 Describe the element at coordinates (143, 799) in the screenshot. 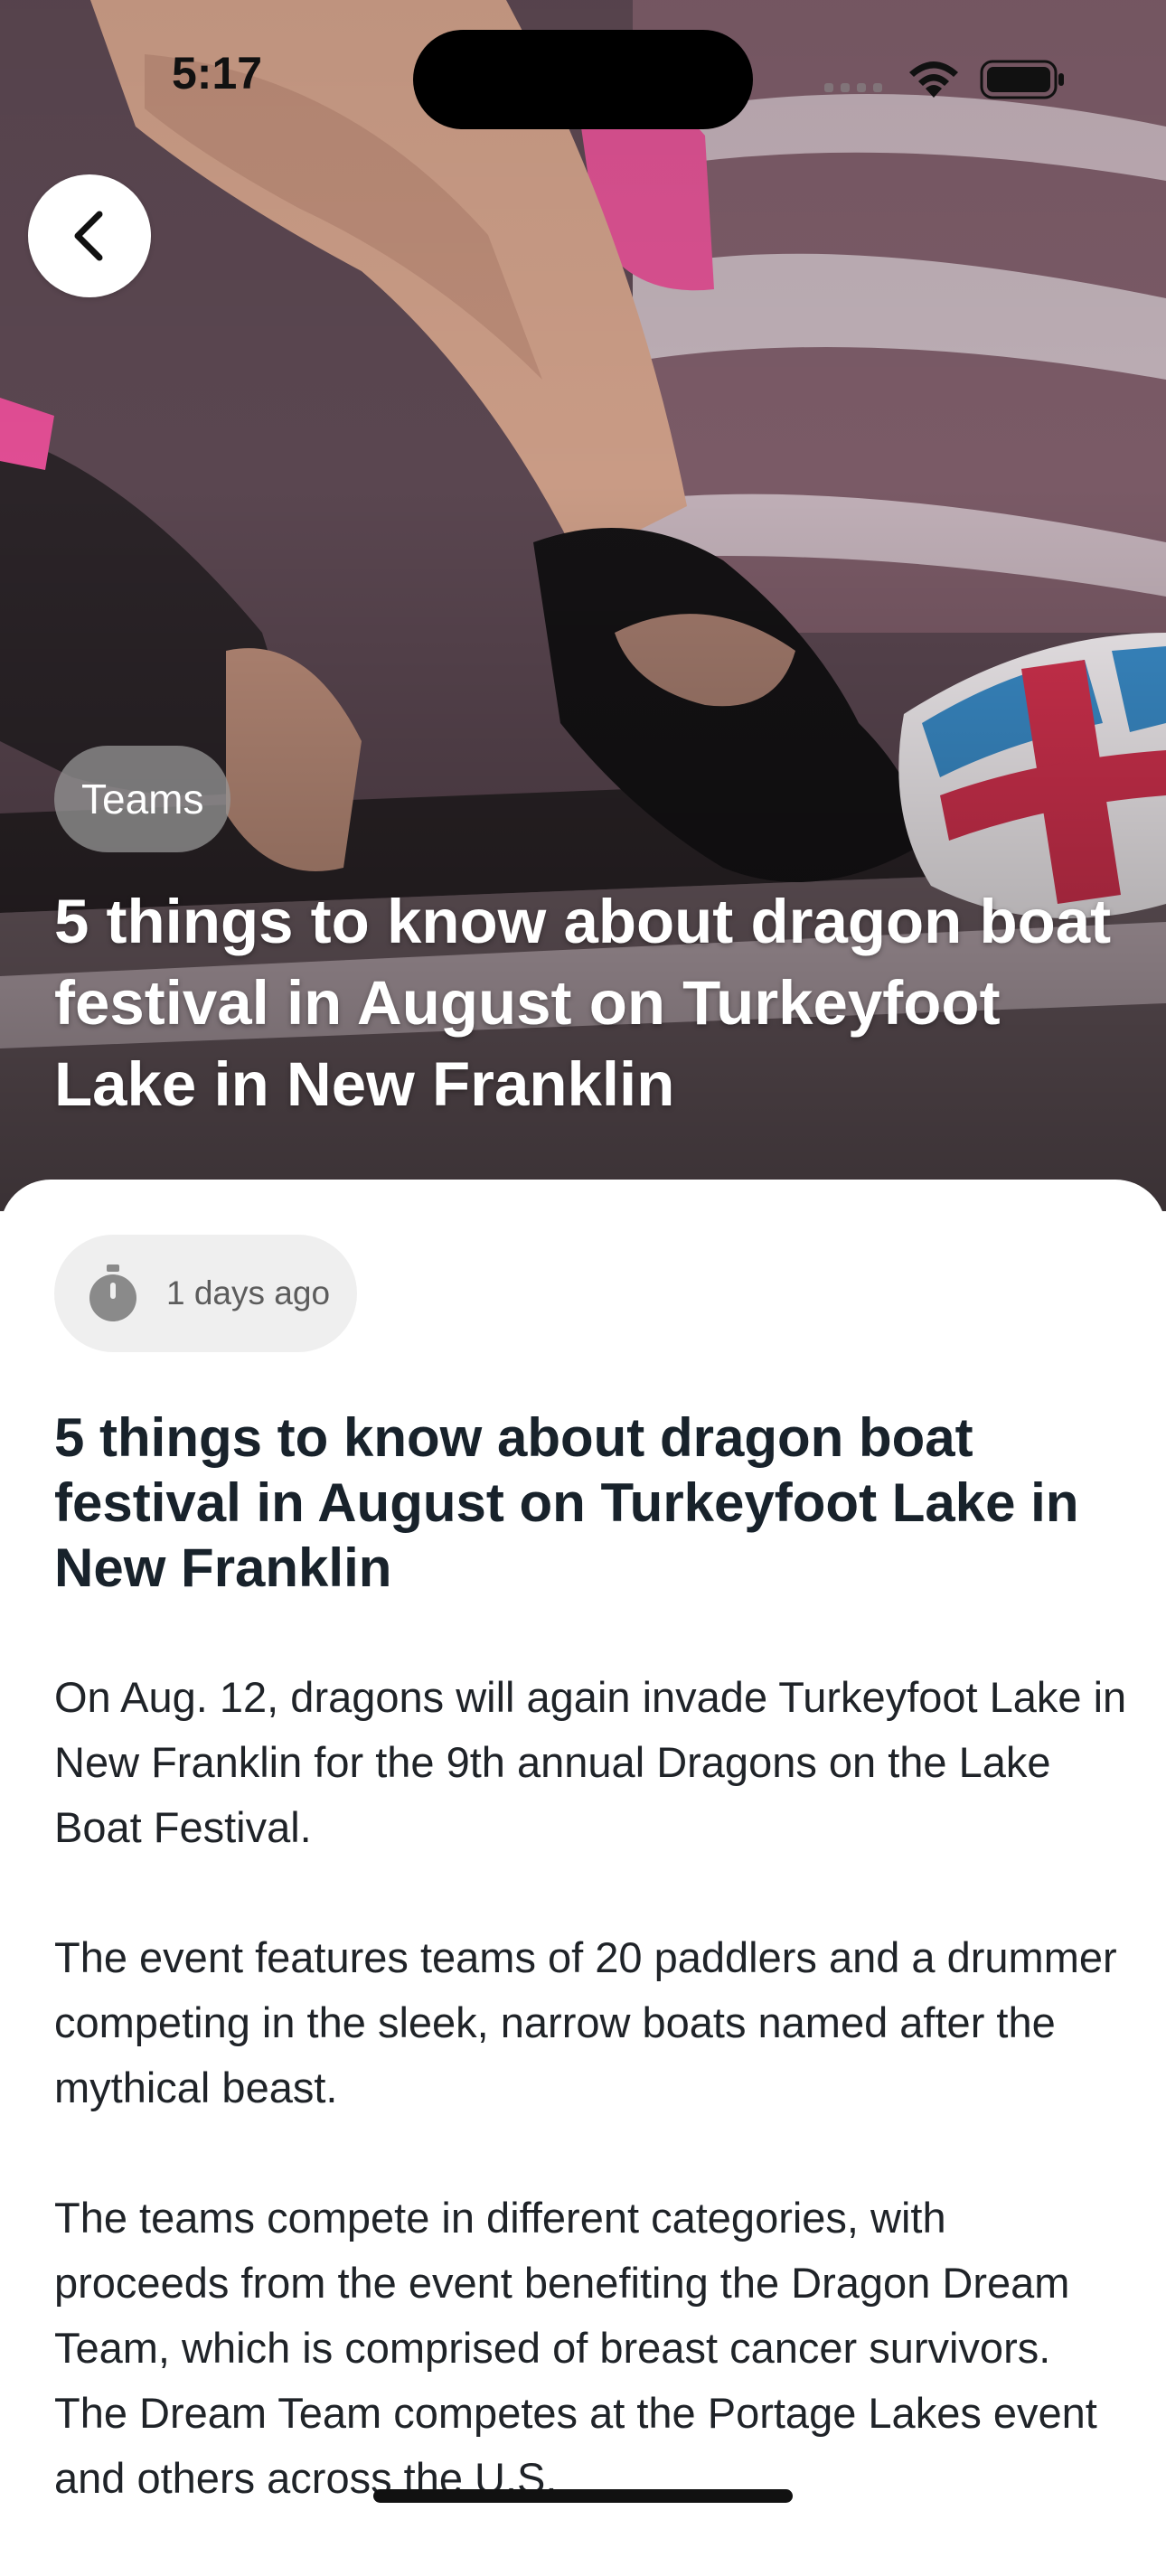

I see `category-badge: Teams` at that location.